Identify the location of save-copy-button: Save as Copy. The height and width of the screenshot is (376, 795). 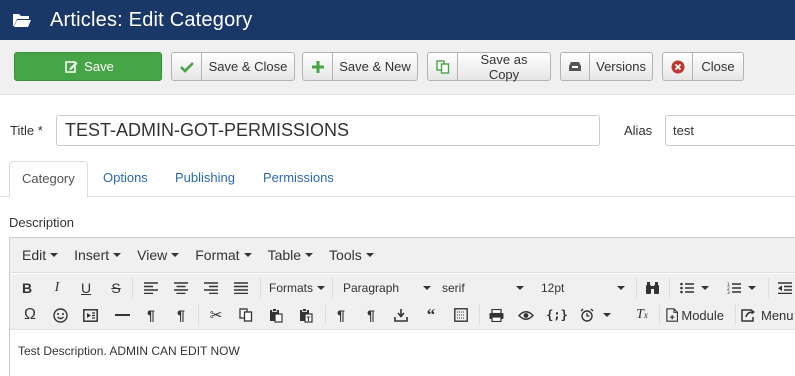
(489, 66).